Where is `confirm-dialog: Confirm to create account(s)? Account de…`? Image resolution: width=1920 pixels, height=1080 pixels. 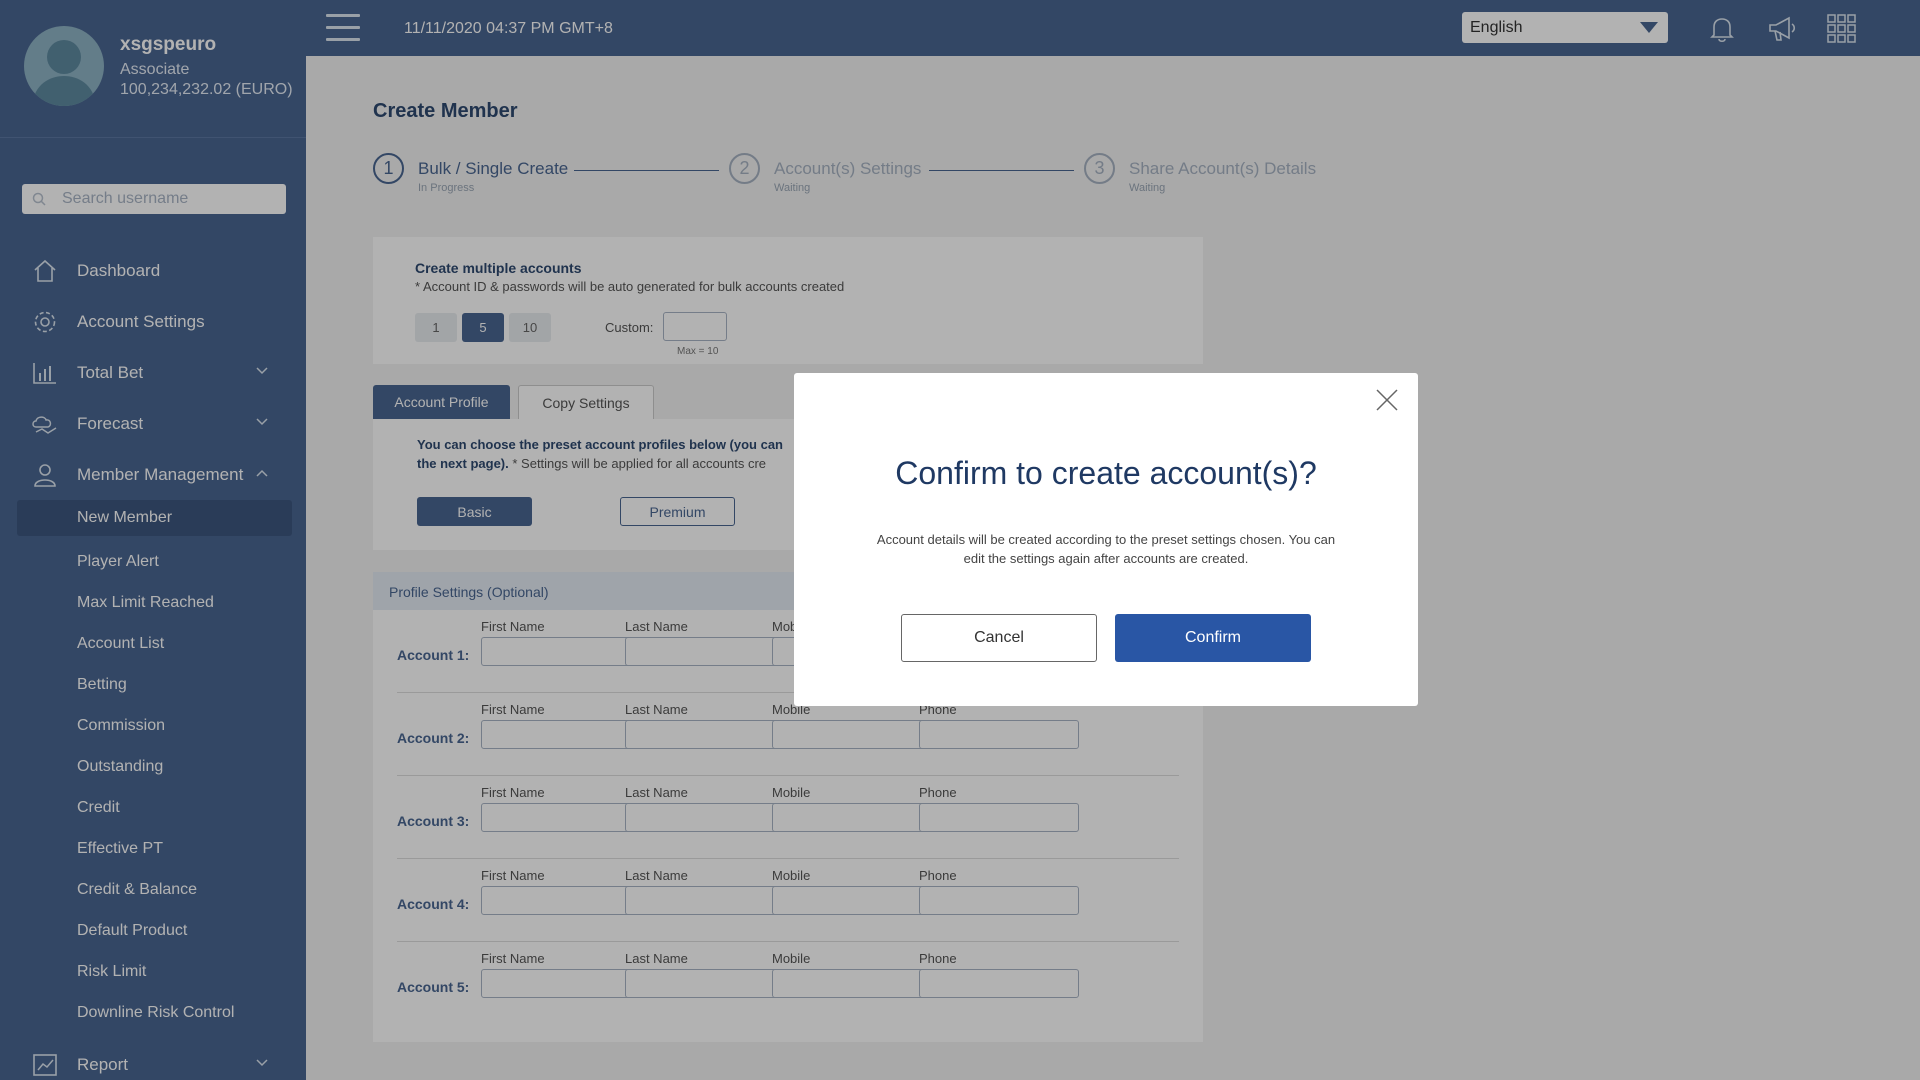 confirm-dialog: Confirm to create account(s)? Account de… is located at coordinates (1106, 539).